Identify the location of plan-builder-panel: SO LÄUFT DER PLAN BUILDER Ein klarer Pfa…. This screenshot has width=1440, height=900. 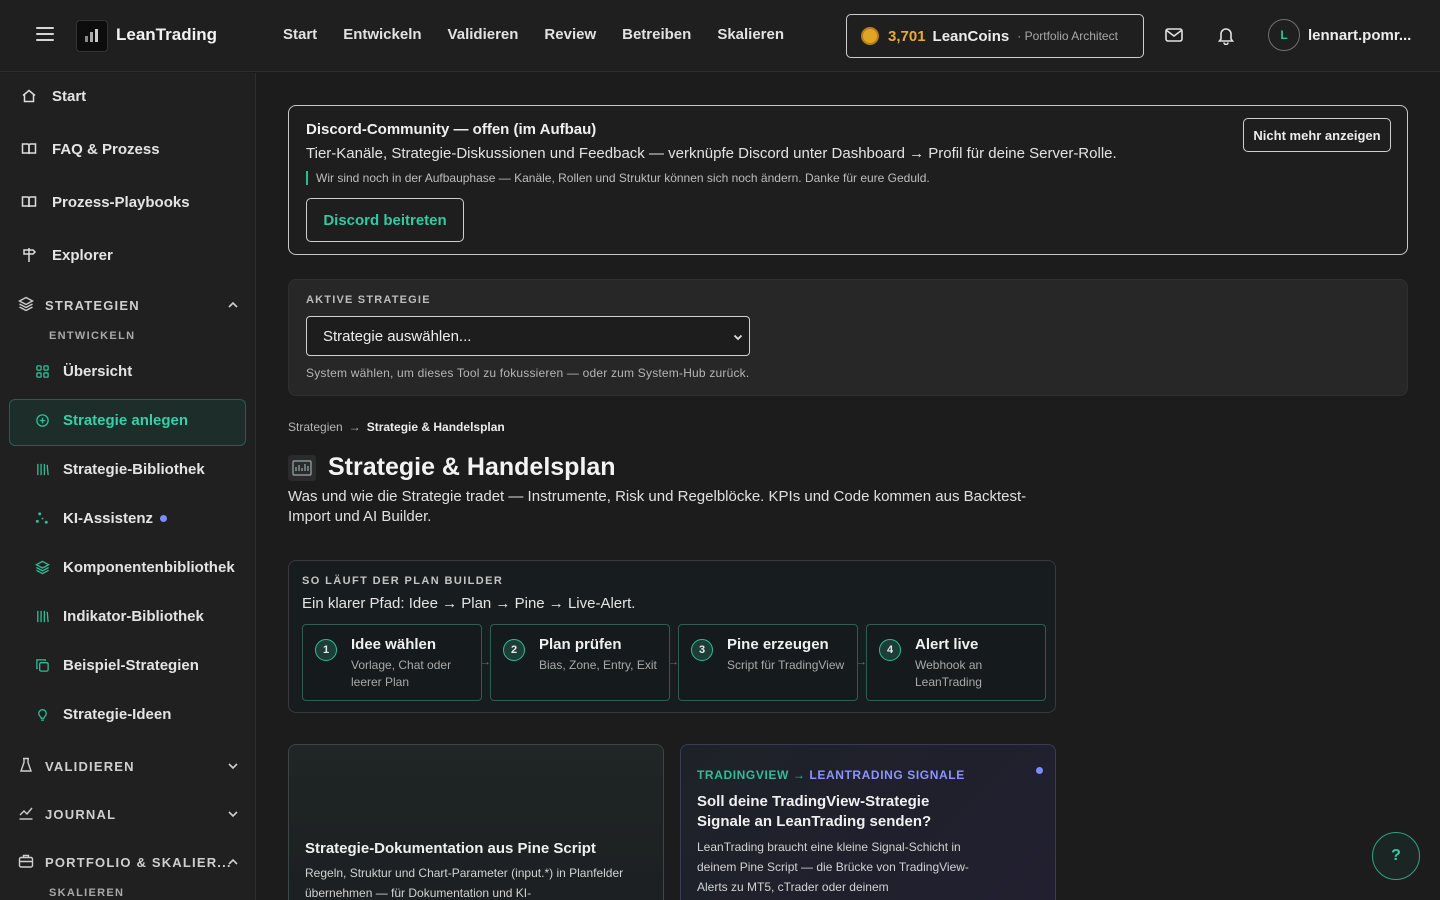
(672, 636).